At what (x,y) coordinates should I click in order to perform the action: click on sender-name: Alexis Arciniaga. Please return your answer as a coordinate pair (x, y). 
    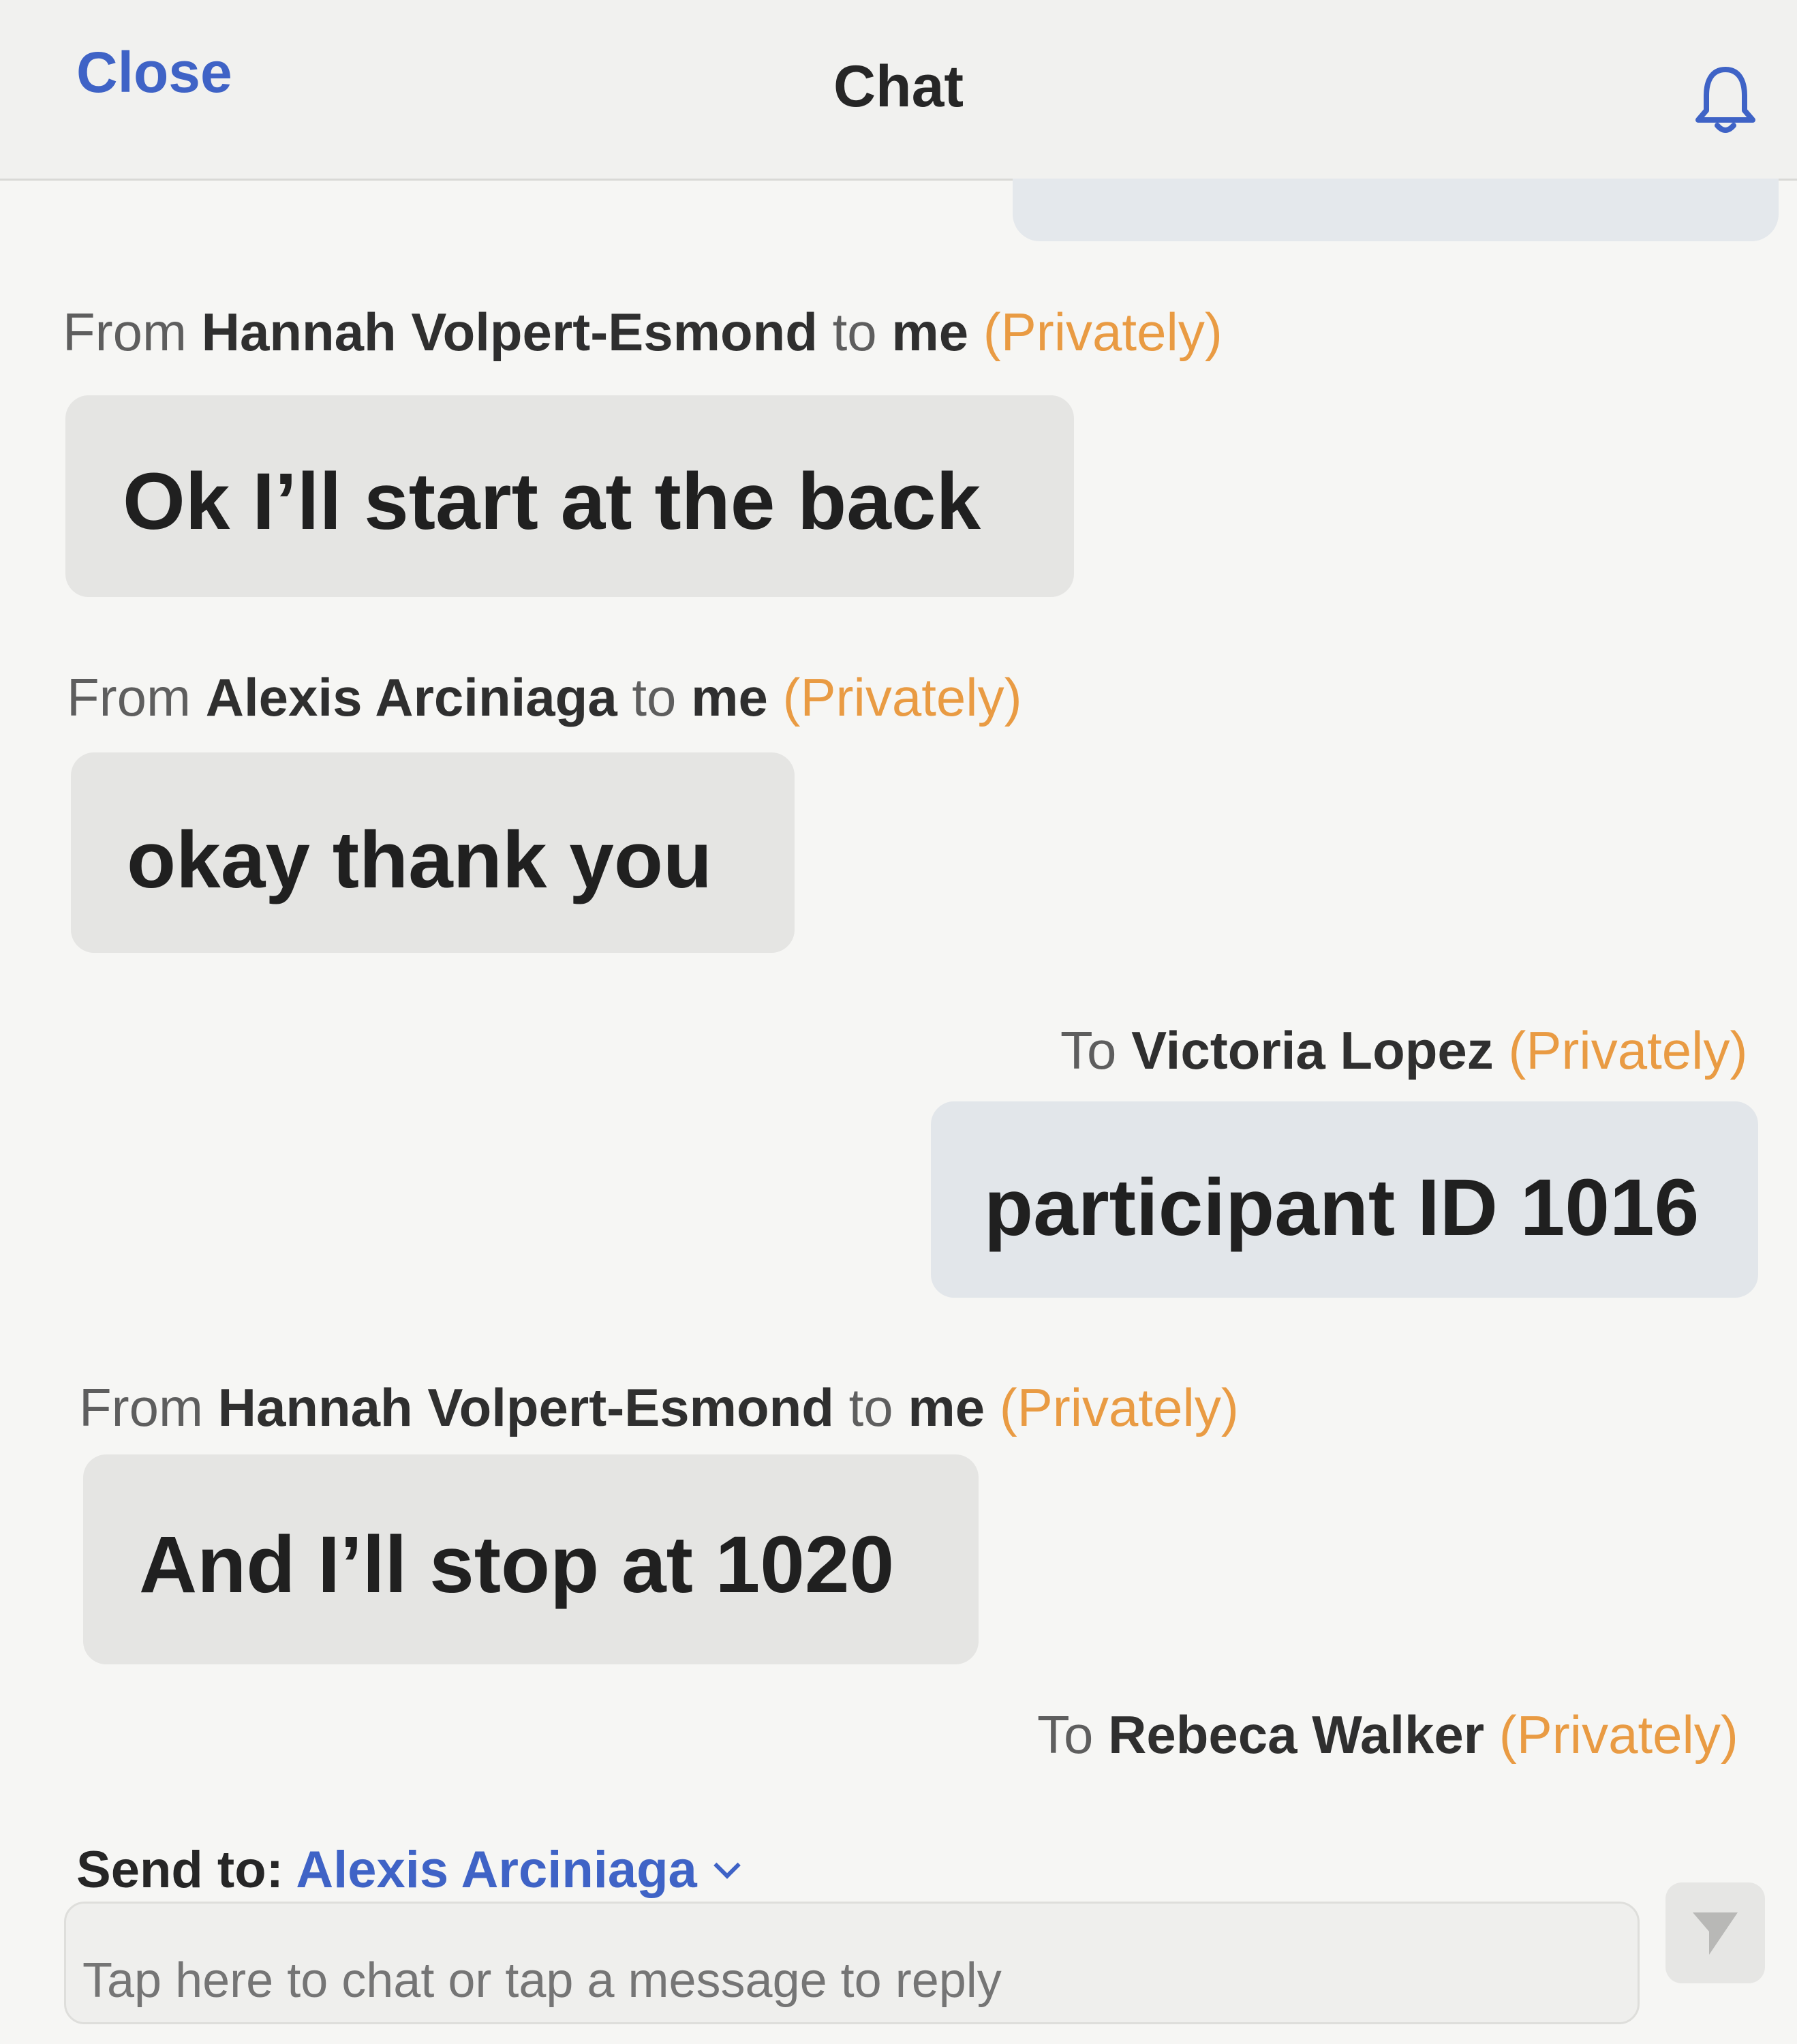
    Looking at the image, I should click on (411, 697).